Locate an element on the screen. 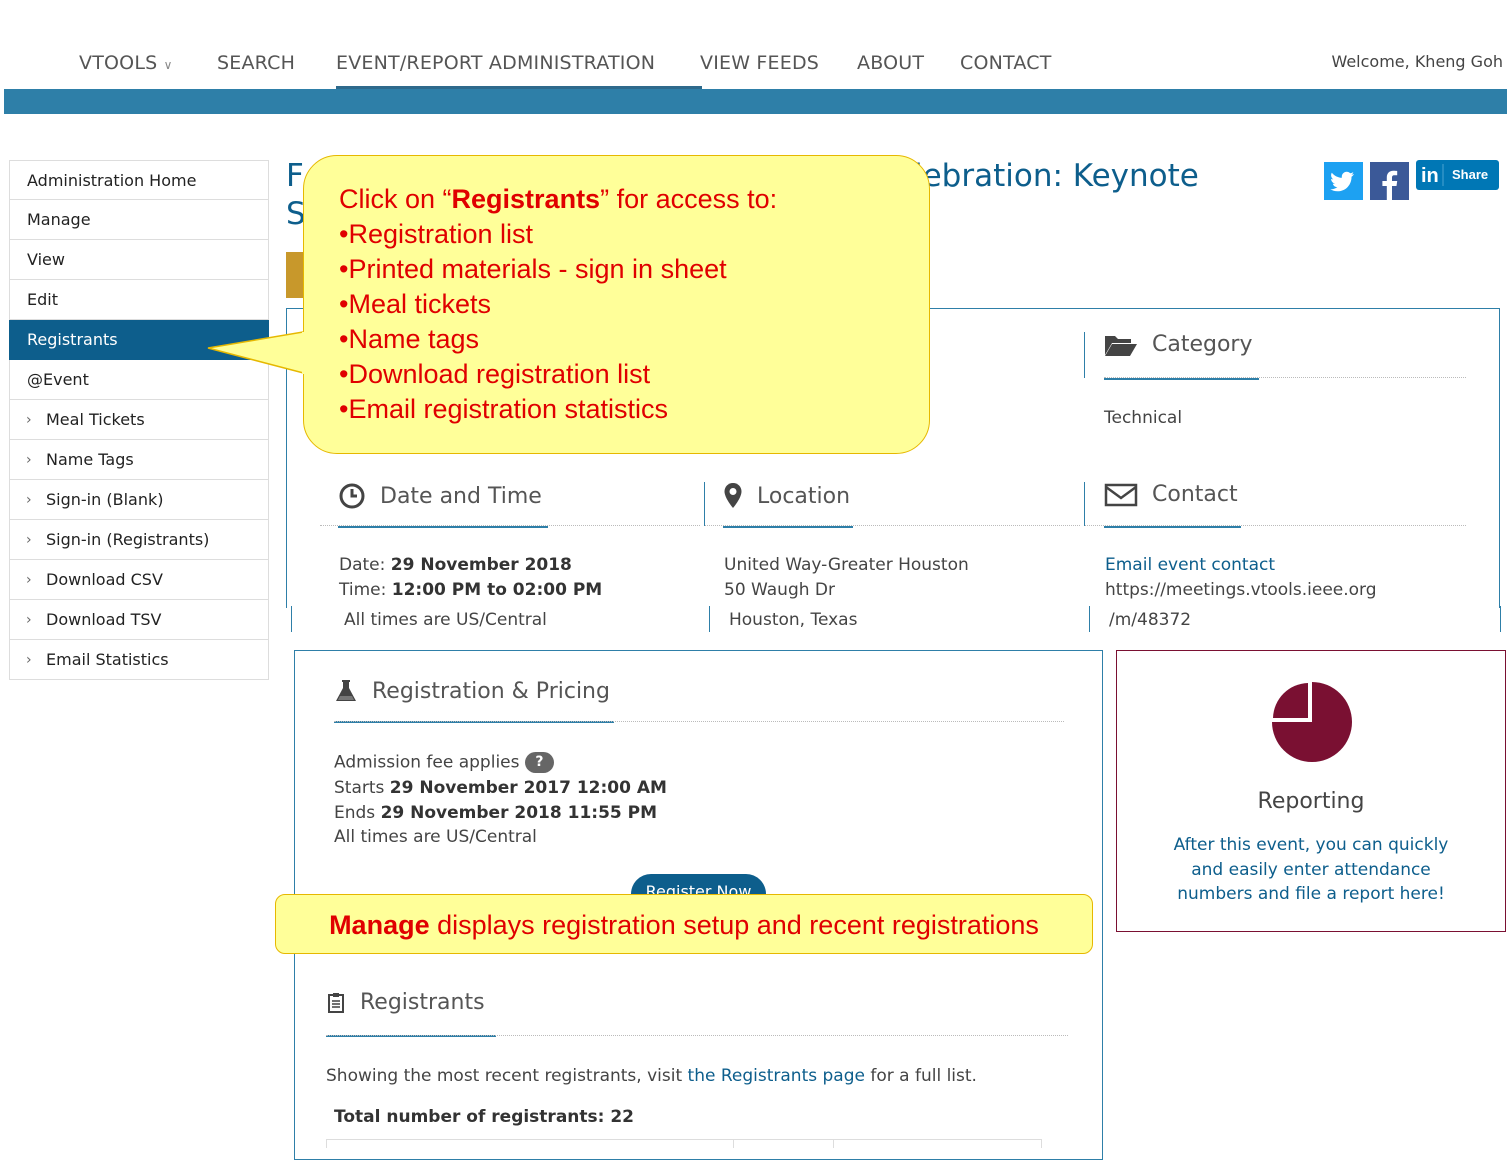 This screenshot has width=1507, height=1160. callout-line: •Printed materials - sign in sheet is located at coordinates (533, 269).